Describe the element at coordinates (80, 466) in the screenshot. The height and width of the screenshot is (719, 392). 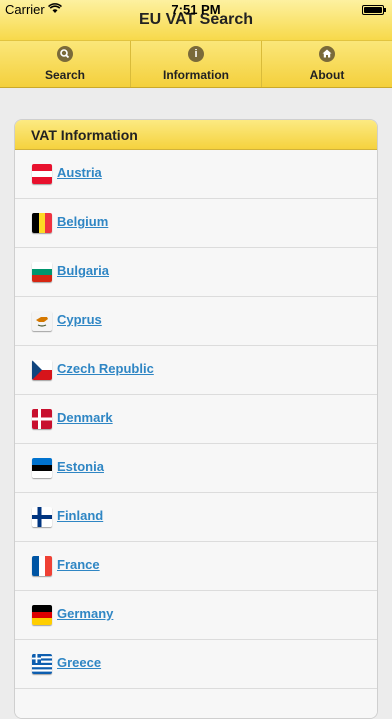
I see `country-link: Estonia` at that location.